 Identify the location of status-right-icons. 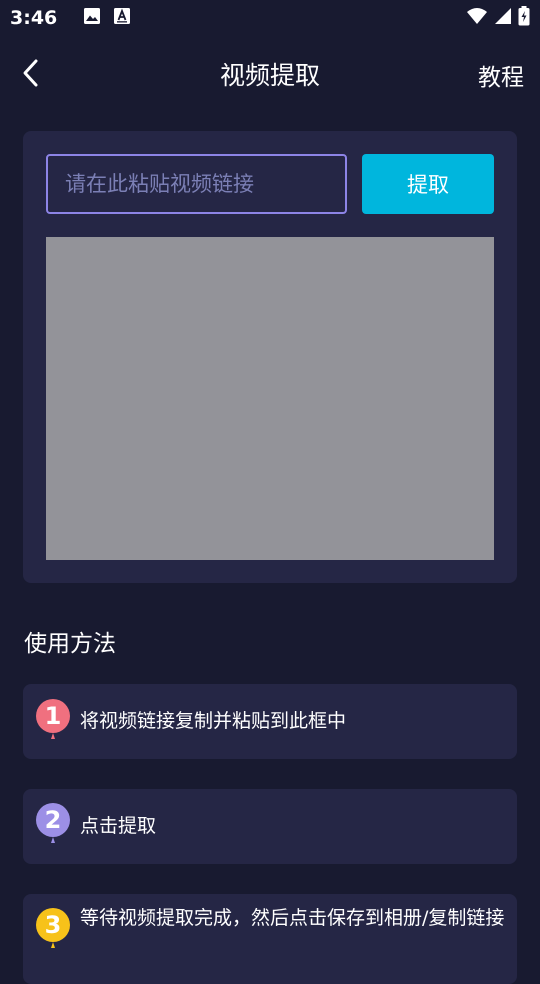
(498, 18).